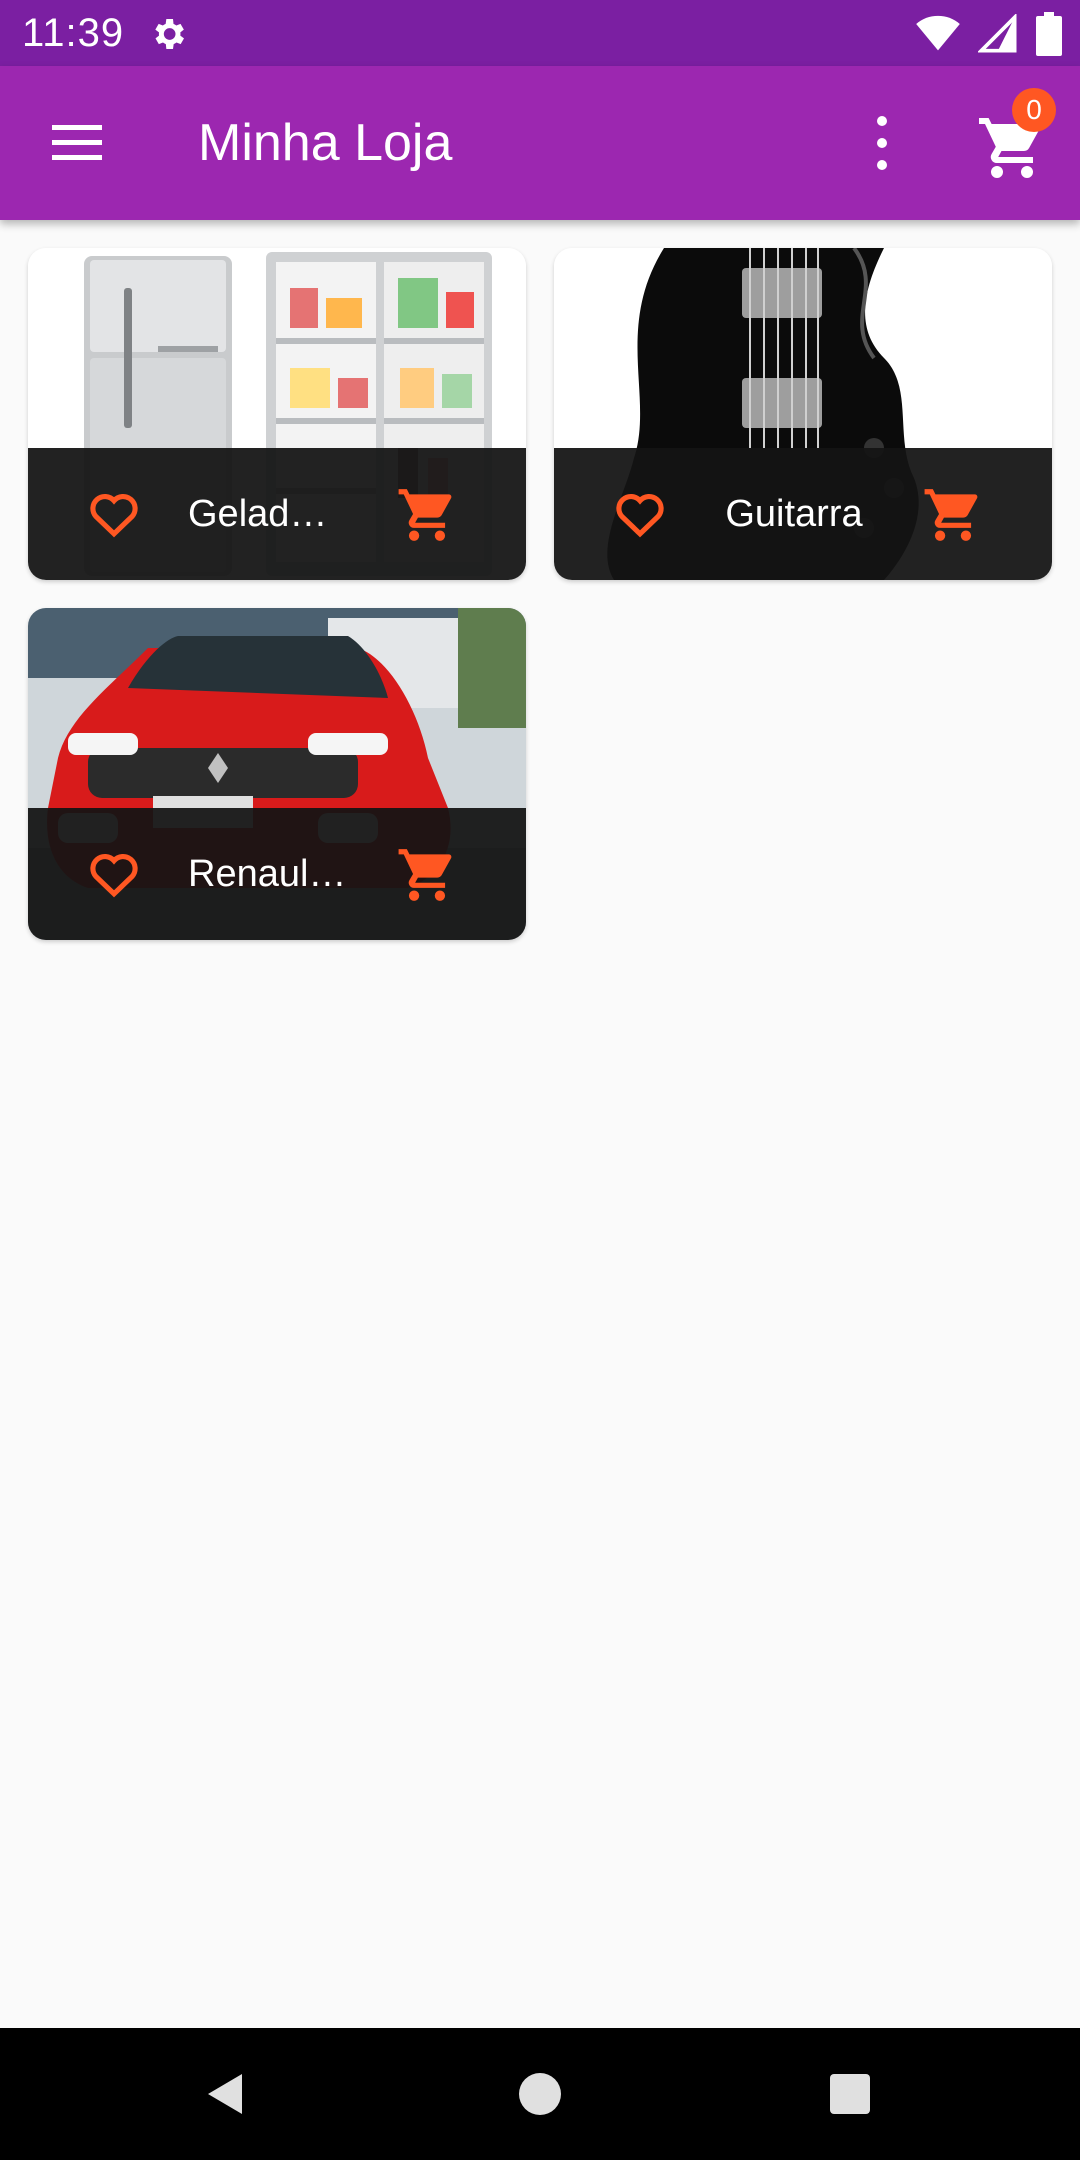 This screenshot has width=1080, height=2160. Describe the element at coordinates (1034, 110) in the screenshot. I see `cart-count-badge: 0` at that location.